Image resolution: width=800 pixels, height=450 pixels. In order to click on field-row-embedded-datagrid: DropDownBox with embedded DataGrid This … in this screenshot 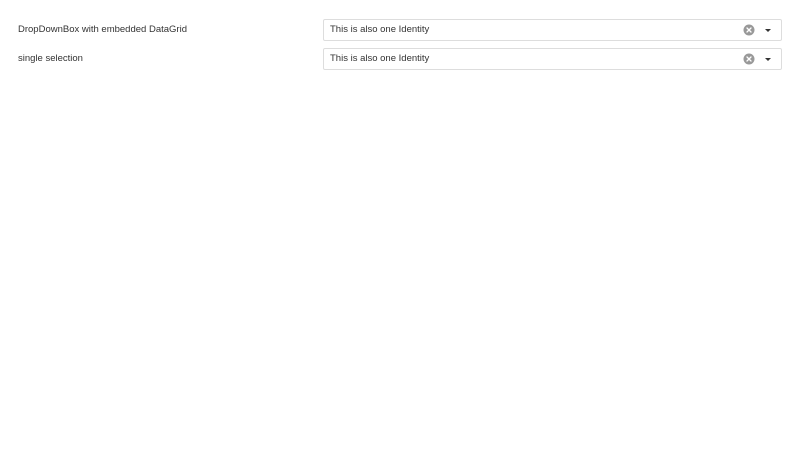, I will do `click(400, 30)`.